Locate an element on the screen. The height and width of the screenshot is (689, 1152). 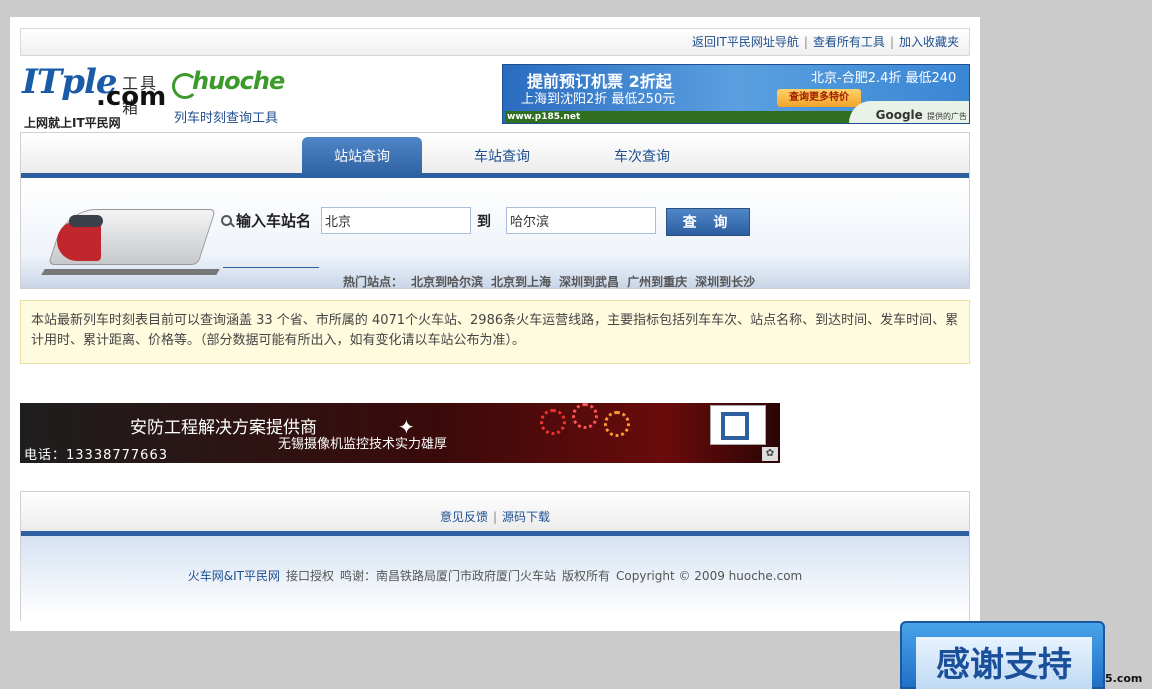
from-station-input is located at coordinates (396, 220).